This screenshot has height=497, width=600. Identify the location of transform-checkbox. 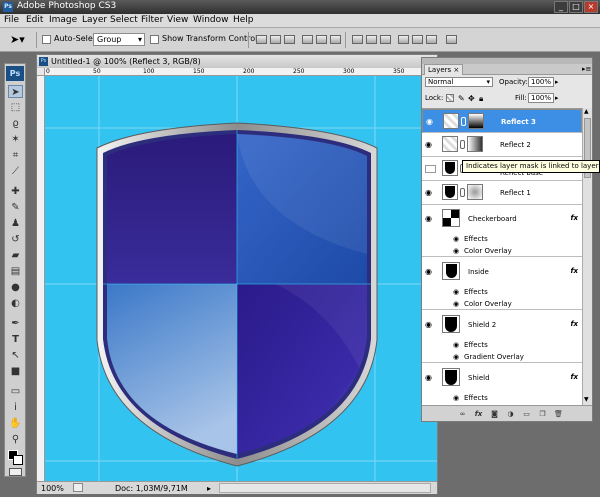
(154, 39).